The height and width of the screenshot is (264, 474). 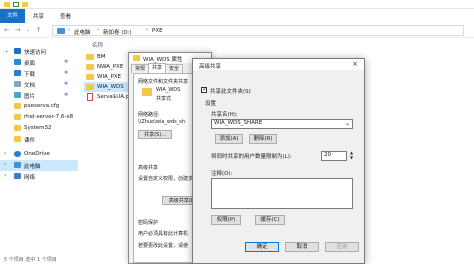 What do you see at coordinates (17, 73) in the screenshot?
I see `download-icon` at bounding box center [17, 73].